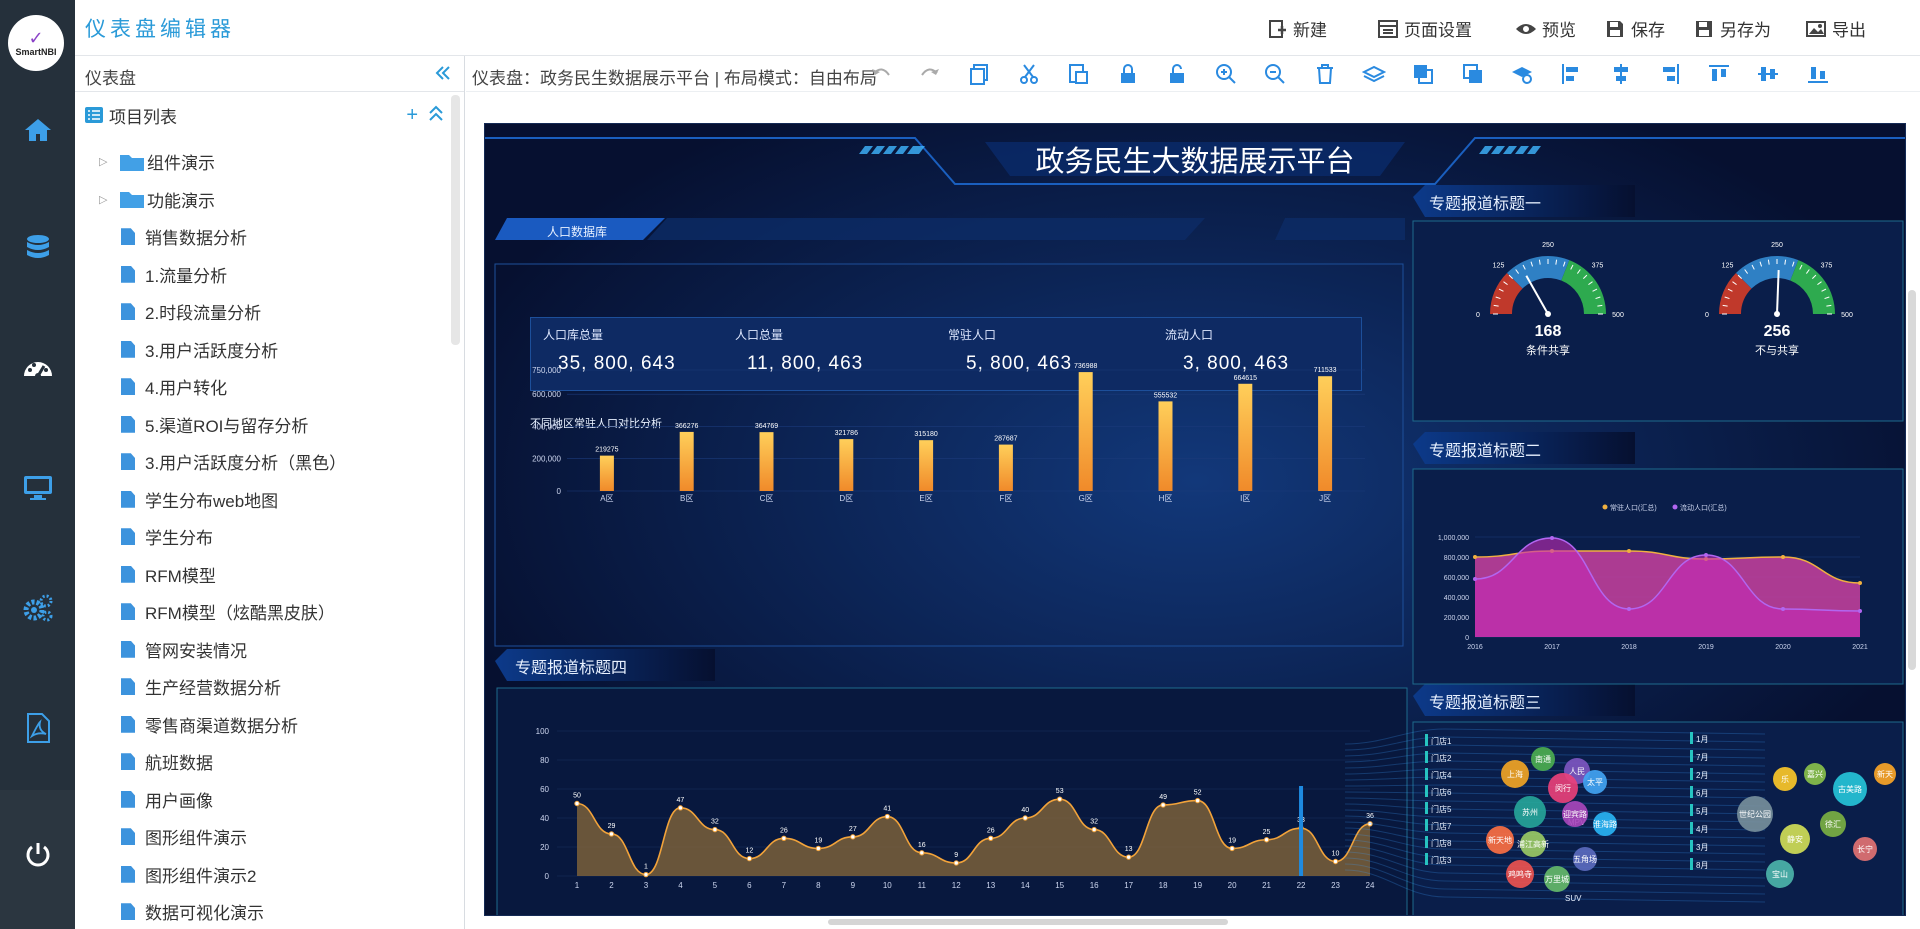  I want to click on undo-icon, so click(881, 74).